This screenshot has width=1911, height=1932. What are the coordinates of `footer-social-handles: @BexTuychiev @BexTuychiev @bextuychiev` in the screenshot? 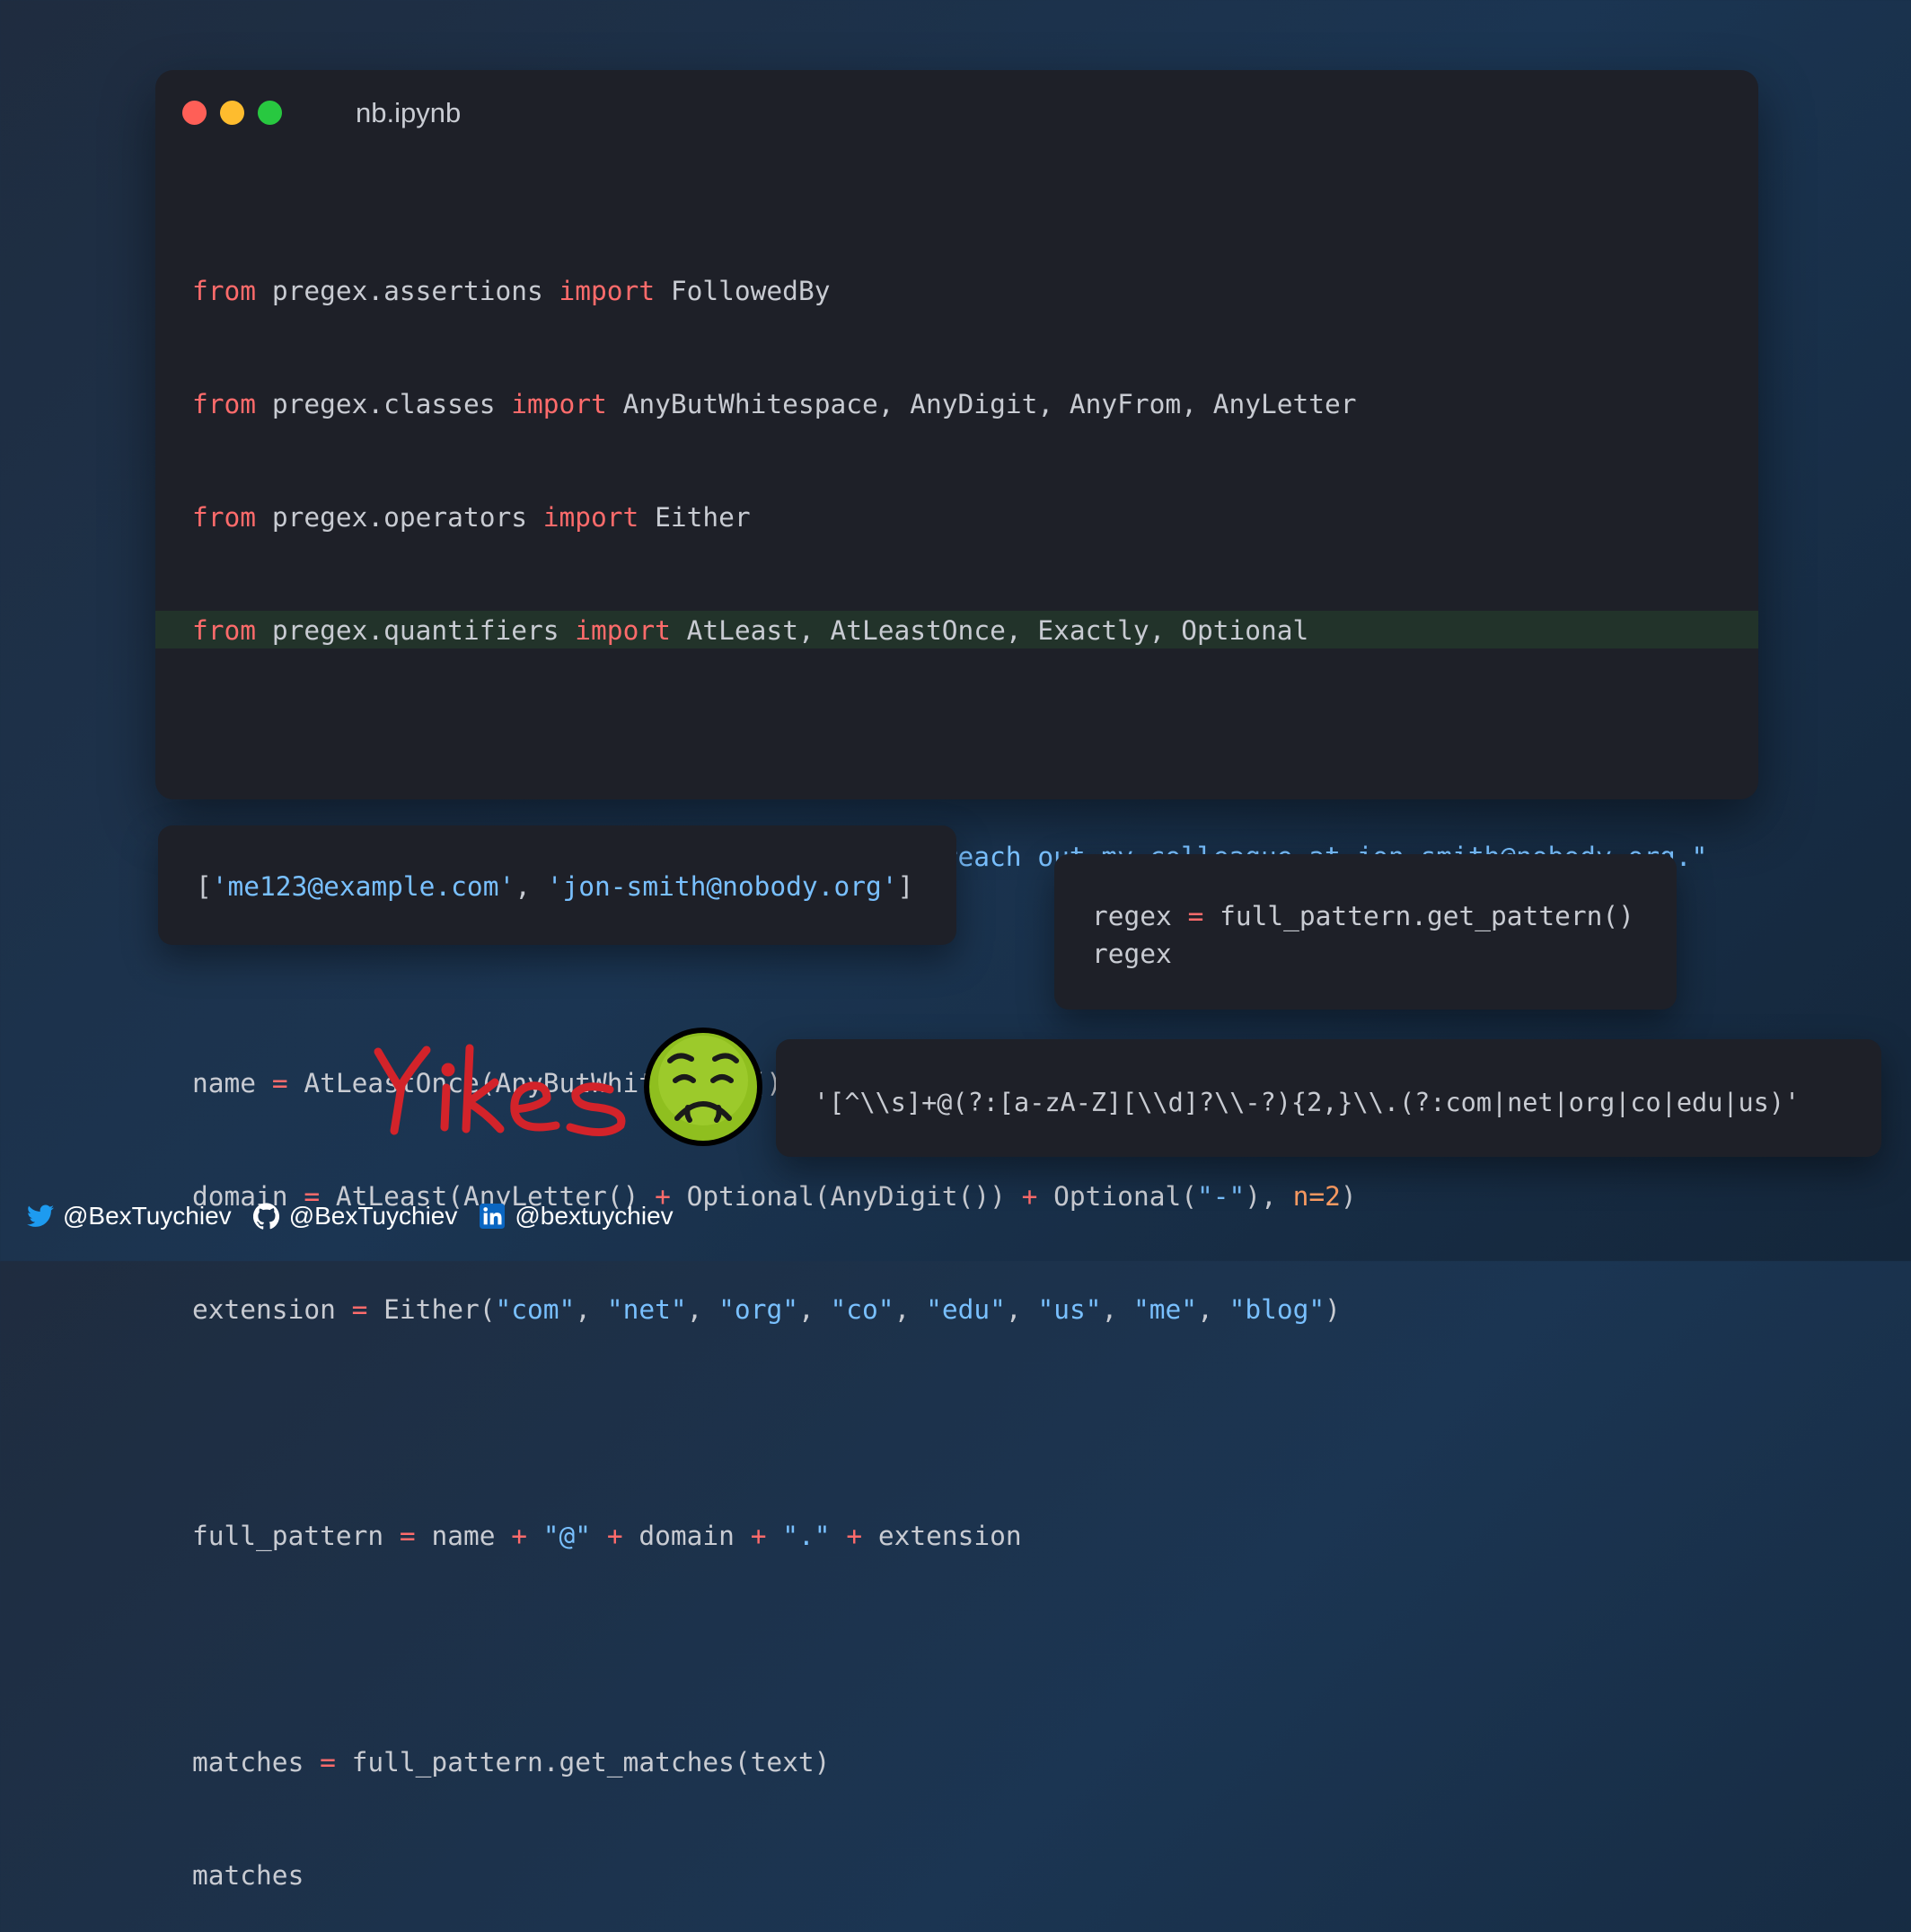 It's located at (357, 1216).